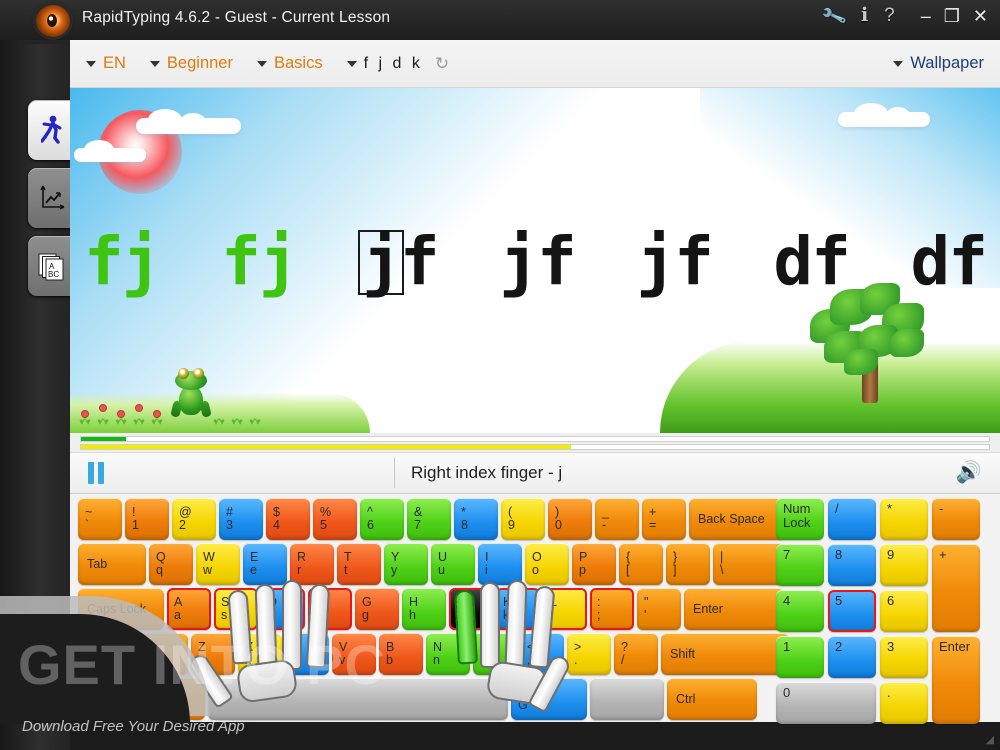 This screenshot has width=1000, height=750. Describe the element at coordinates (547, 564) in the screenshot. I see `key-o: Oo` at that location.